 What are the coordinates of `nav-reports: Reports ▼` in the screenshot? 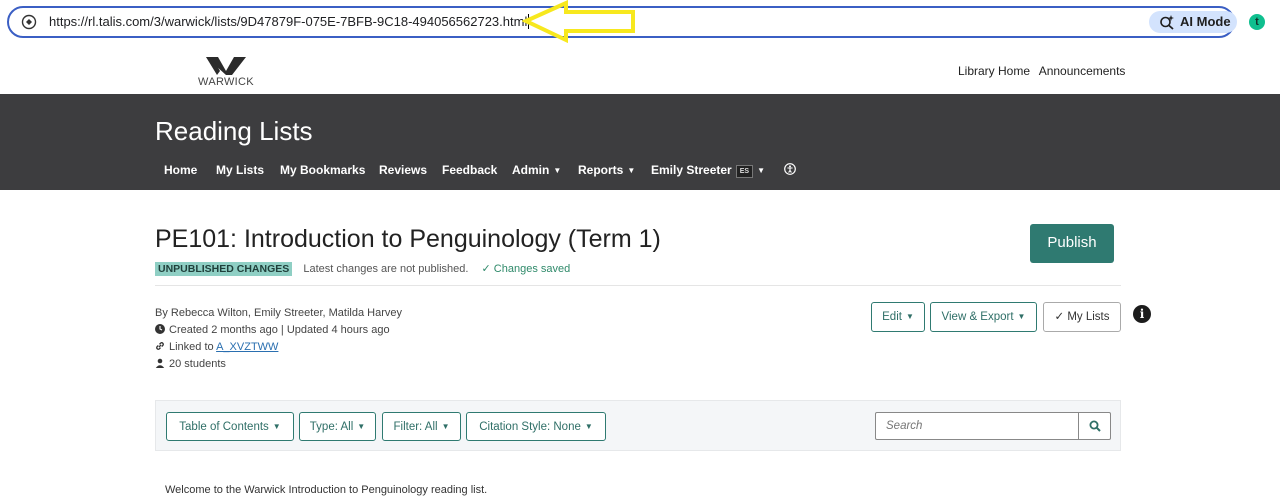 It's located at (606, 170).